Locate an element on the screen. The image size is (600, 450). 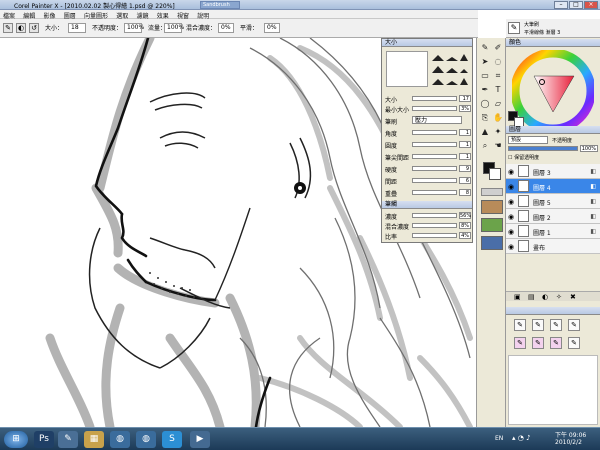
brush-preset-icon: ✎ is located at coordinates (8, 28).